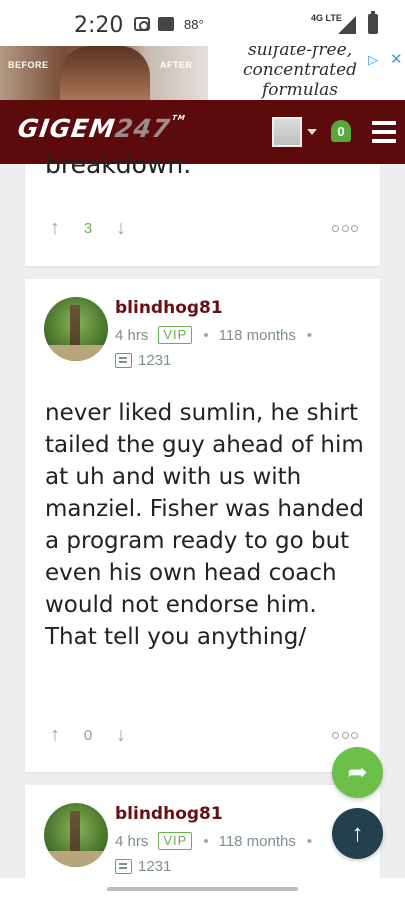 Image resolution: width=405 pixels, height=900 pixels. What do you see at coordinates (143, 128) in the screenshot?
I see `logo-number: 247` at bounding box center [143, 128].